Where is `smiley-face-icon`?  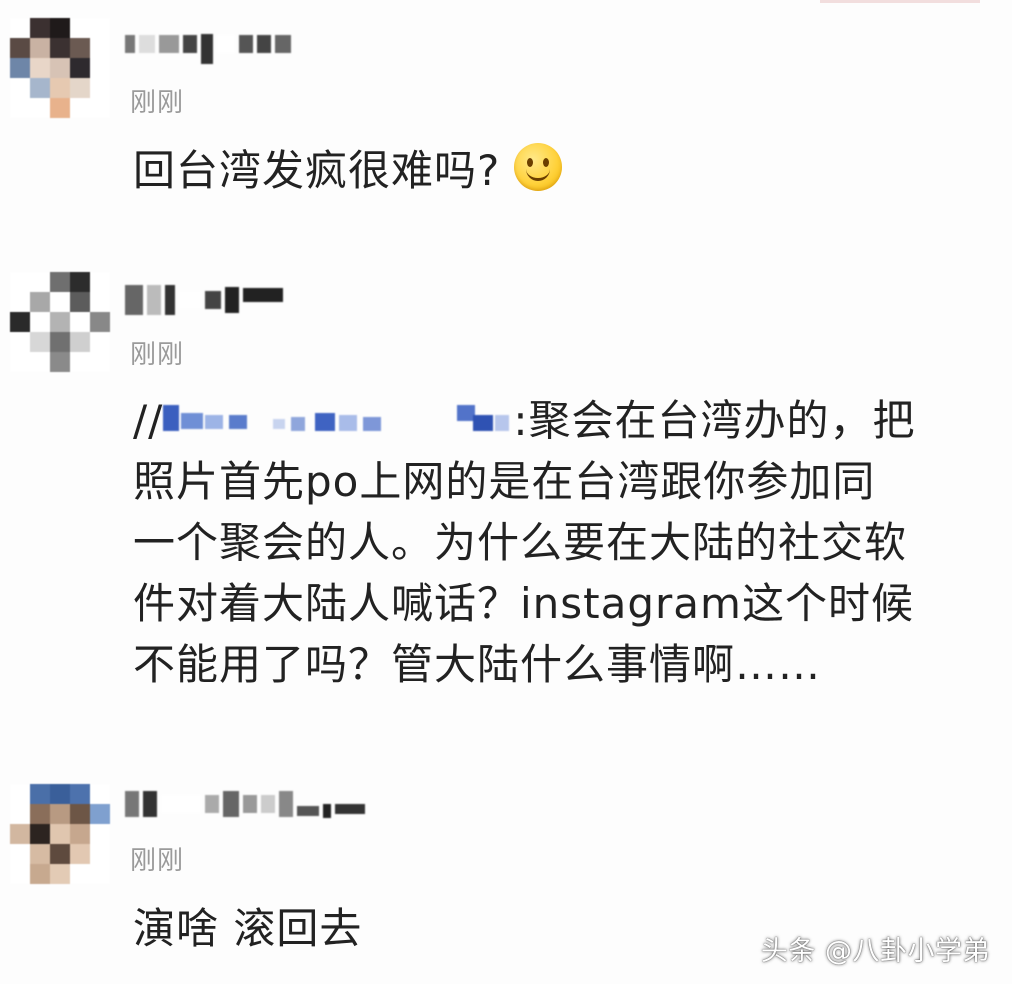 smiley-face-icon is located at coordinates (538, 167).